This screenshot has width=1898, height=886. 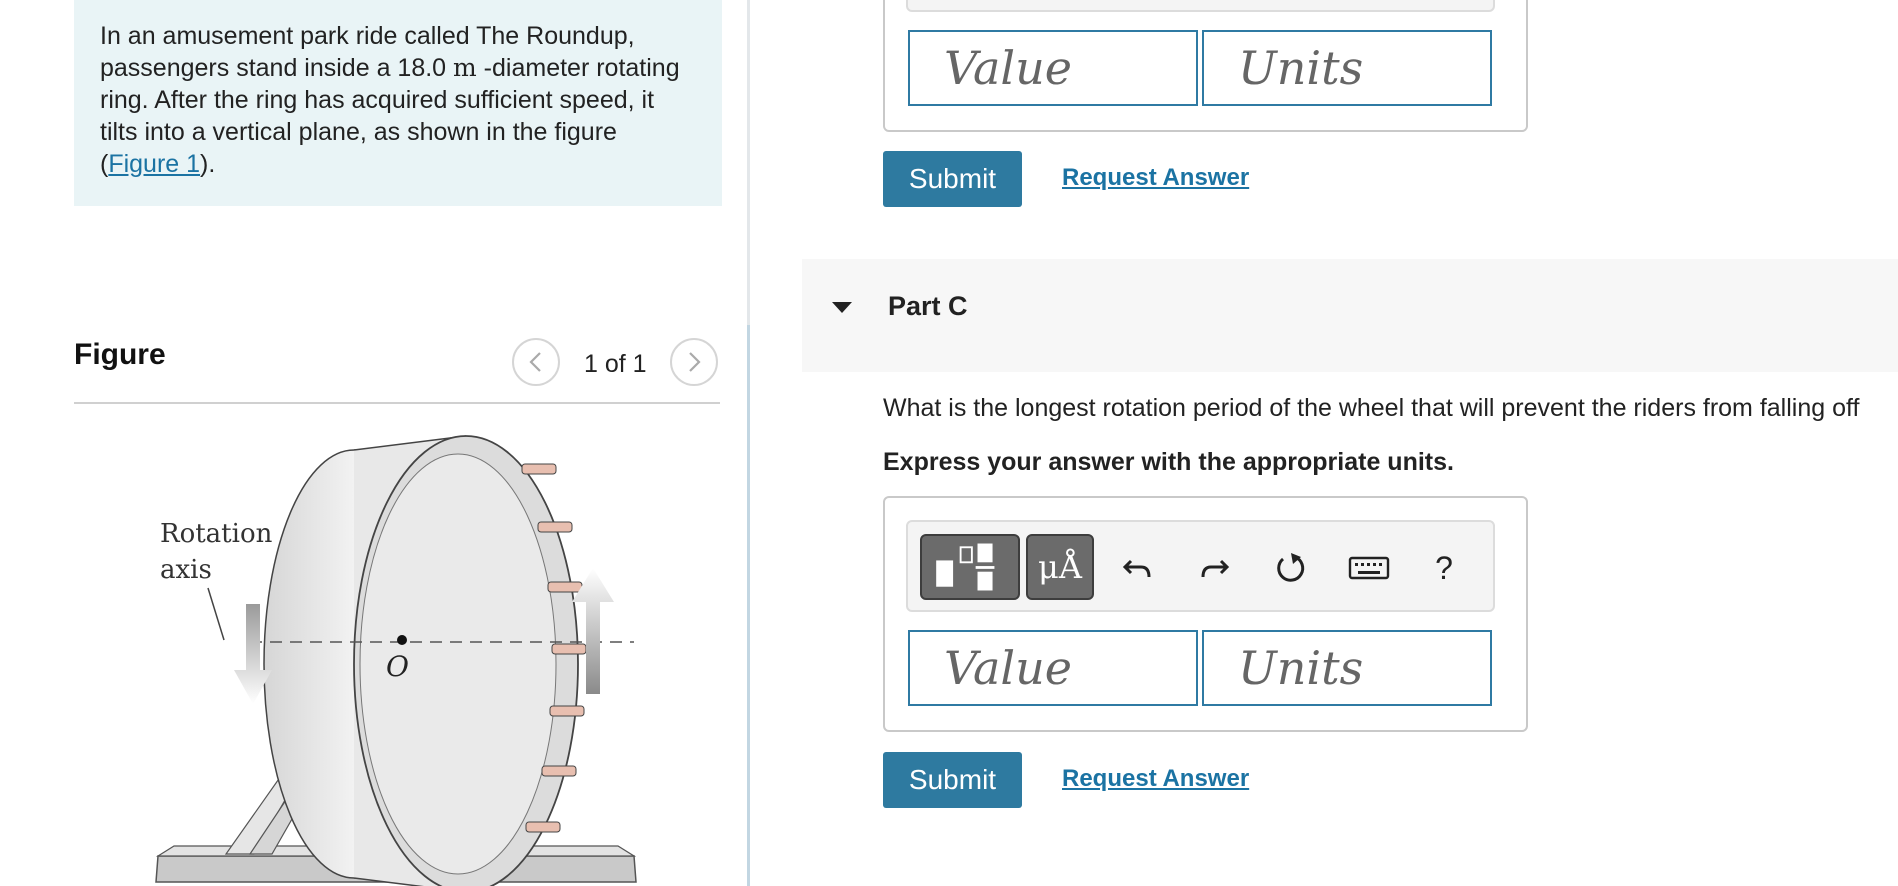 I want to click on next-figure-button, so click(x=694, y=362).